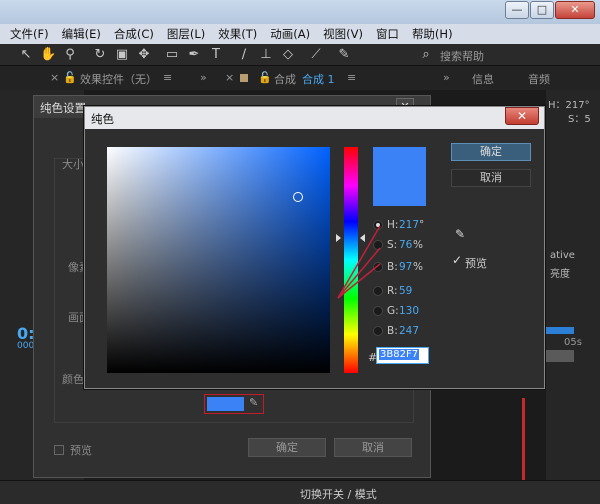 Image resolution: width=600 pixels, height=504 pixels. What do you see at coordinates (575, 10) in the screenshot?
I see `window-close-button: ✕` at bounding box center [575, 10].